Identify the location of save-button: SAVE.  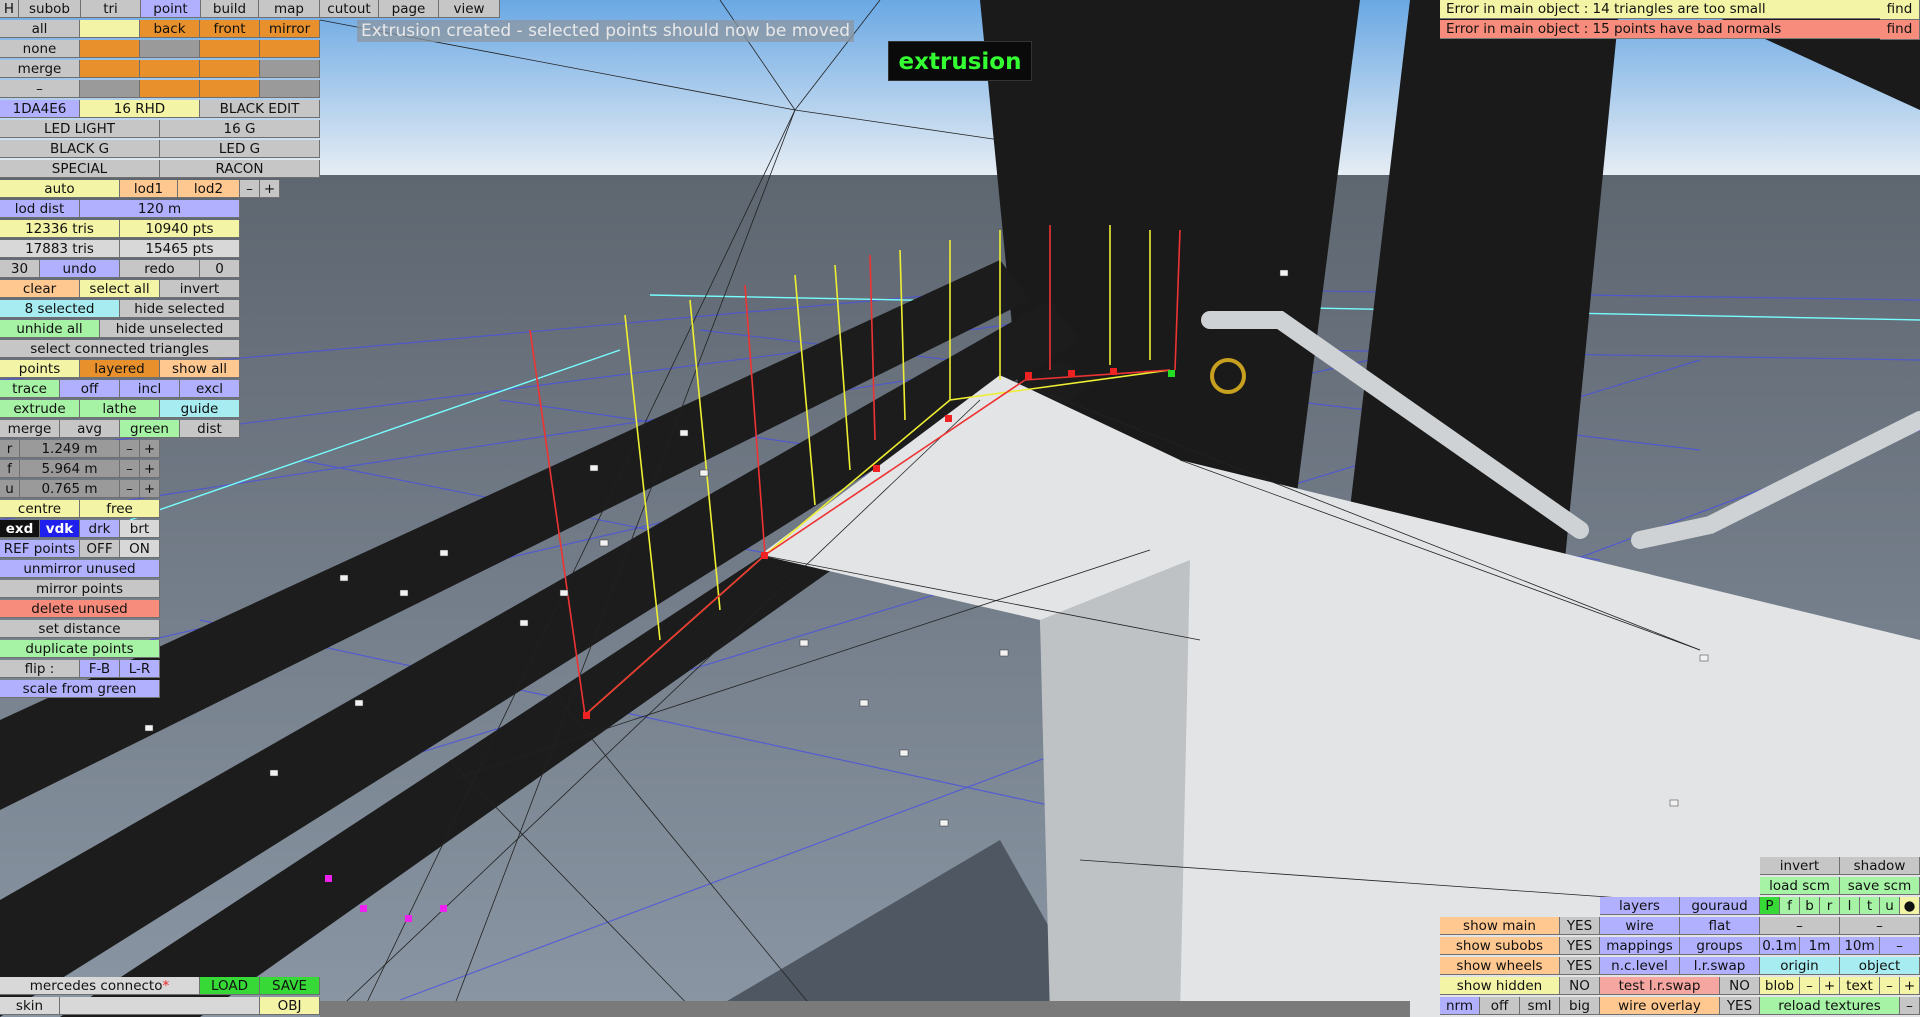
(290, 986).